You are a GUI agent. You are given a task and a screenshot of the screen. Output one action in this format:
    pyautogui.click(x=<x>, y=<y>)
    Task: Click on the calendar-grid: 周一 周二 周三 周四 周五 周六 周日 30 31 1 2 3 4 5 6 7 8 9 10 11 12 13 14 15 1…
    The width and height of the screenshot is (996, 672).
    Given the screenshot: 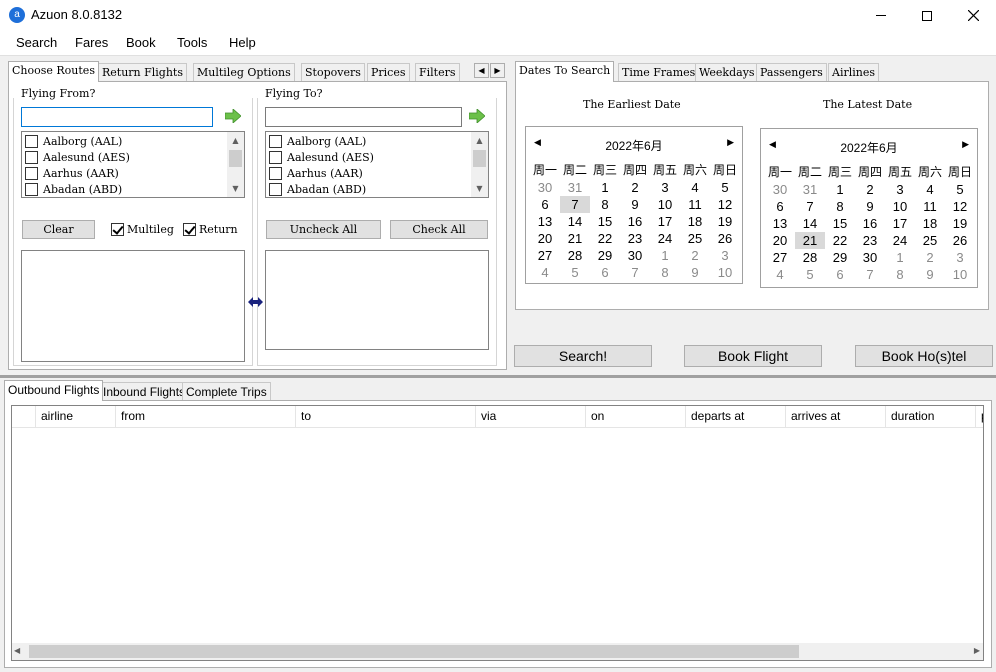 What is the action you would take?
    pyautogui.click(x=635, y=221)
    